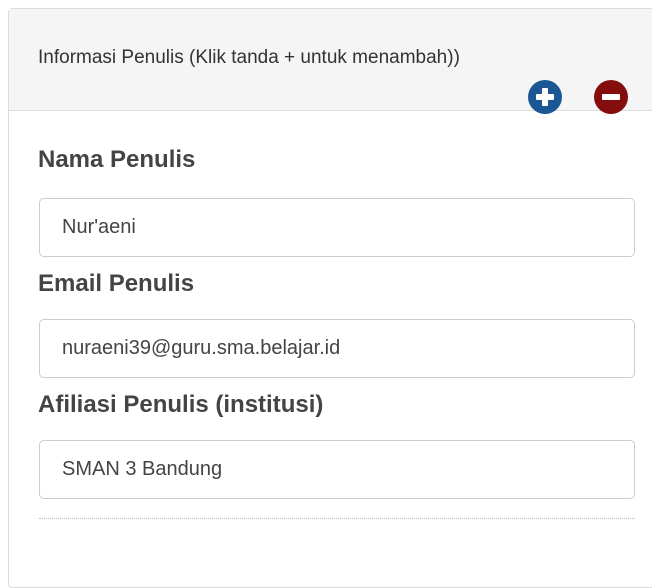 This screenshot has width=652, height=588. Describe the element at coordinates (337, 348) in the screenshot. I see `author-email-input` at that location.